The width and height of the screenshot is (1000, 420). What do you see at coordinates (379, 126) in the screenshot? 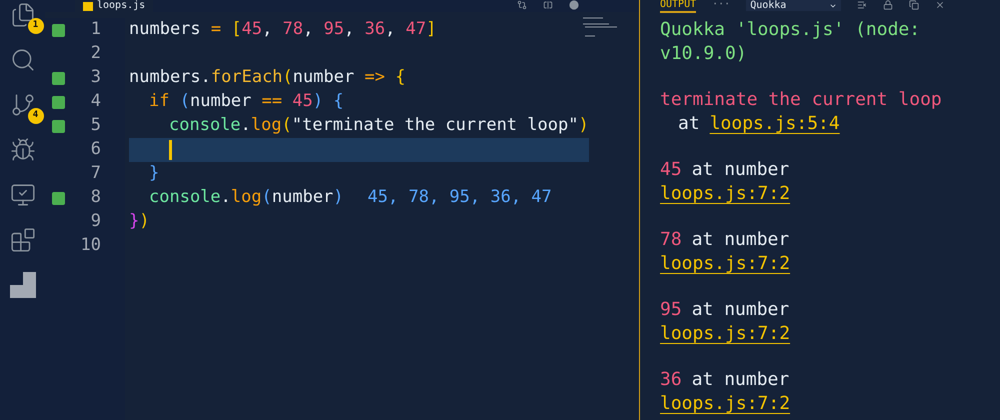
I see `code-line: console.log("terminate the current loop")` at bounding box center [379, 126].